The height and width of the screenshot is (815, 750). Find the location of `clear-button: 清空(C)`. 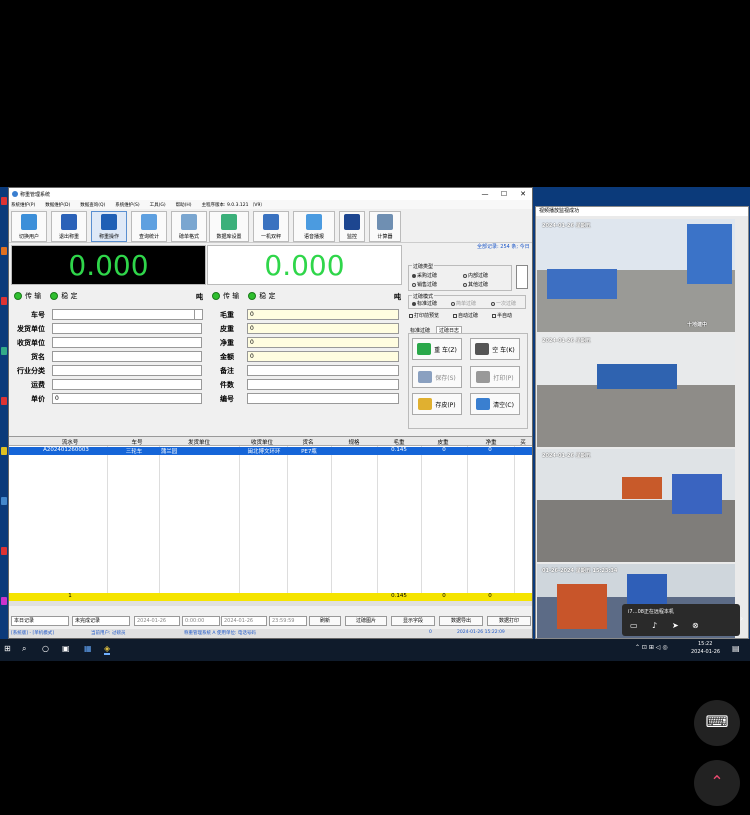

clear-button: 清空(C) is located at coordinates (495, 404).